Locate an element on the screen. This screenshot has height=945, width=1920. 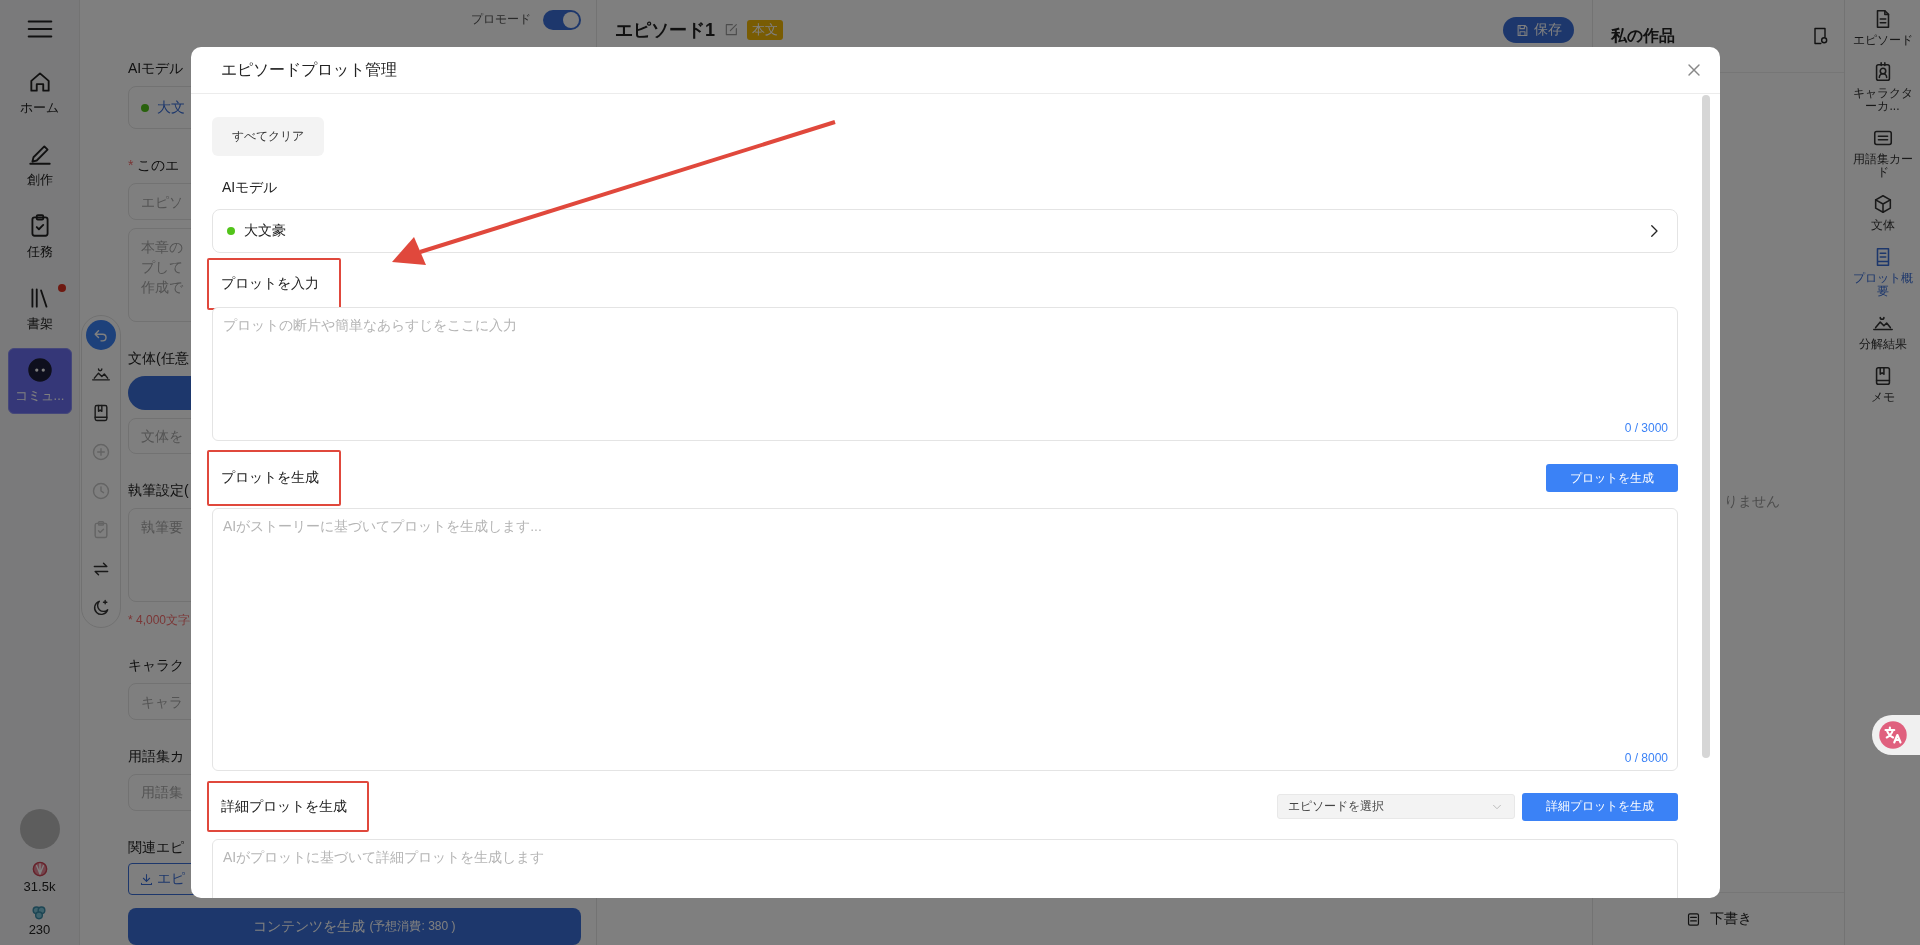
avatar is located at coordinates (39, 829).